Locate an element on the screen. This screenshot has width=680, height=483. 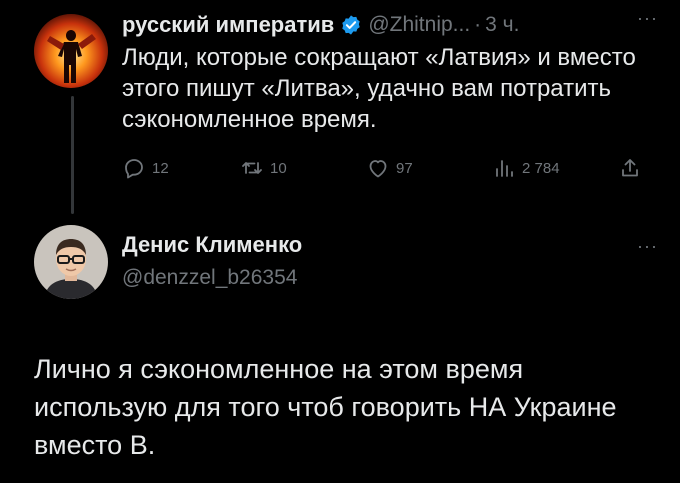
reply-author-handle: @denzzel_b26354 is located at coordinates (212, 278).